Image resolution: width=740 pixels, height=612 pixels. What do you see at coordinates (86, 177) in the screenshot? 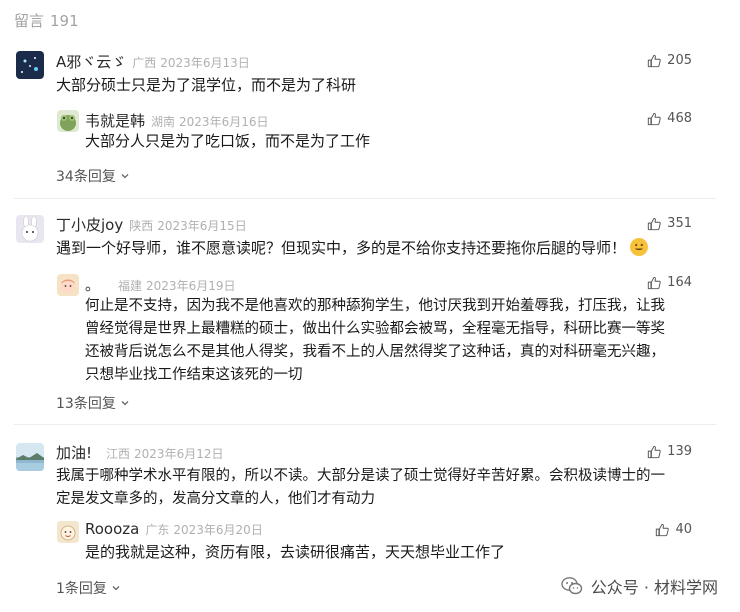
I see `replies-count: 34条回复` at bounding box center [86, 177].